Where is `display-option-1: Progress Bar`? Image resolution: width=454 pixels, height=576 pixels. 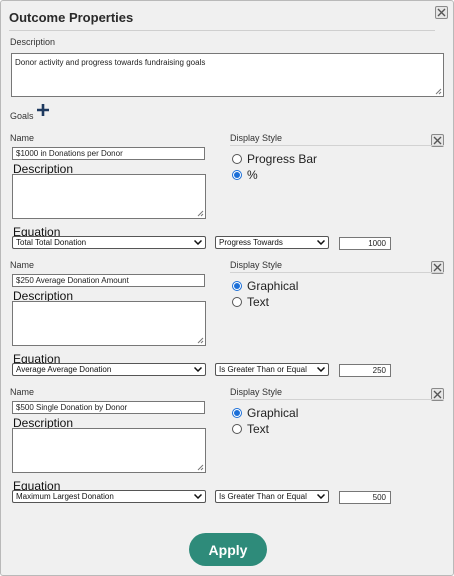
display-option-1: Progress Bar is located at coordinates (274, 159).